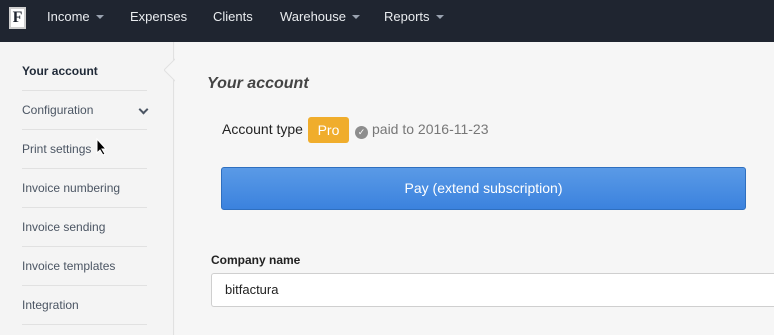 This screenshot has height=335, width=774. I want to click on nav-item-income: Income, so click(75, 17).